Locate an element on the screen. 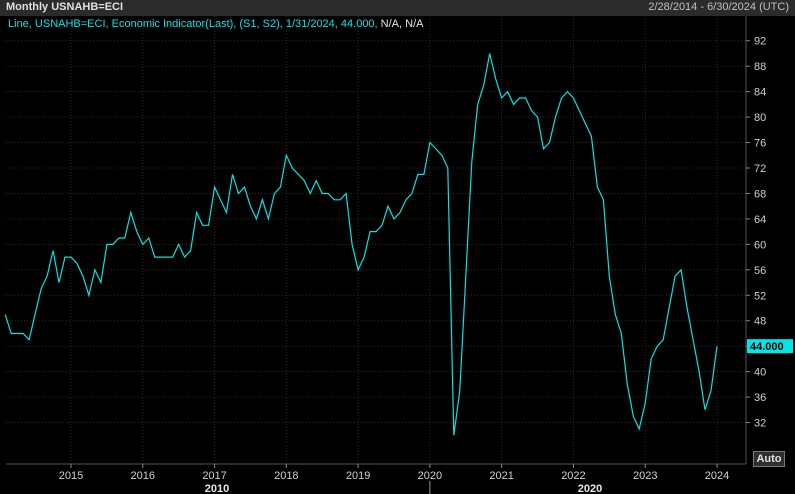  y-tick-label: 76 is located at coordinates (760, 144).